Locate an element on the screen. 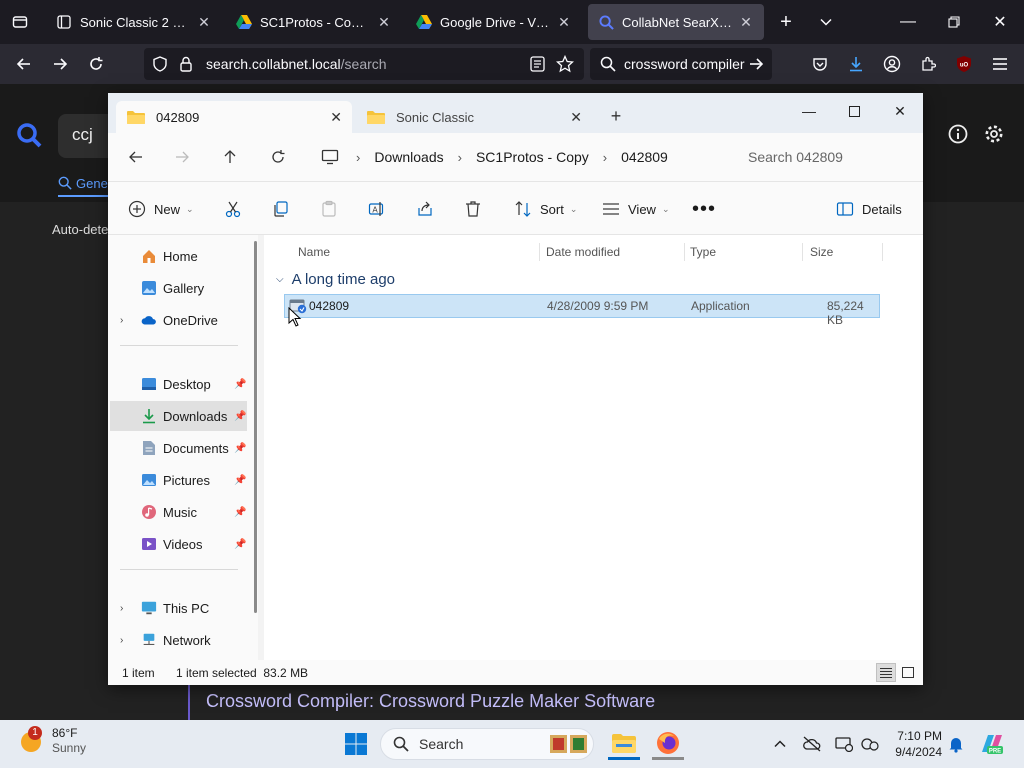  account-icon is located at coordinates (892, 64).